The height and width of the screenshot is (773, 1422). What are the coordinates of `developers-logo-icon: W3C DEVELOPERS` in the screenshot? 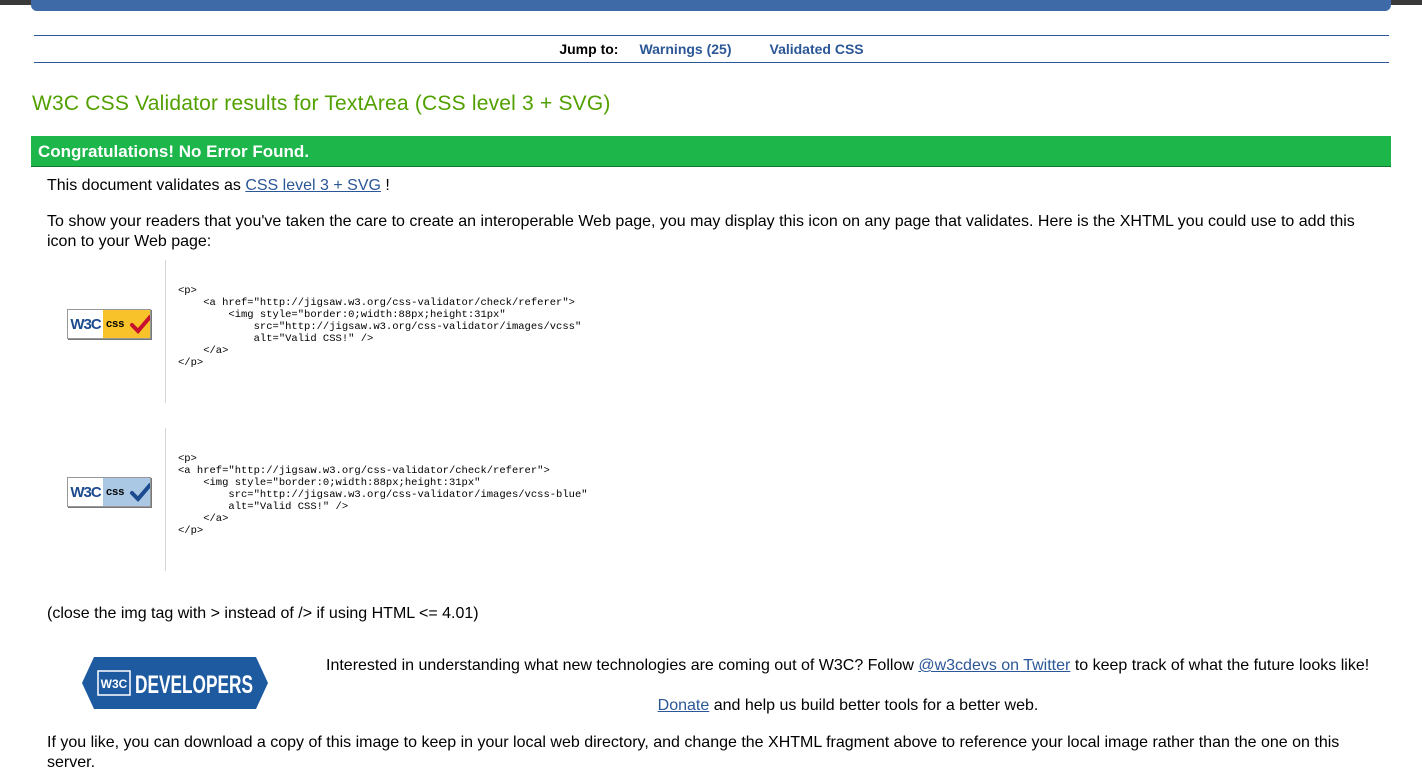 It's located at (175, 683).